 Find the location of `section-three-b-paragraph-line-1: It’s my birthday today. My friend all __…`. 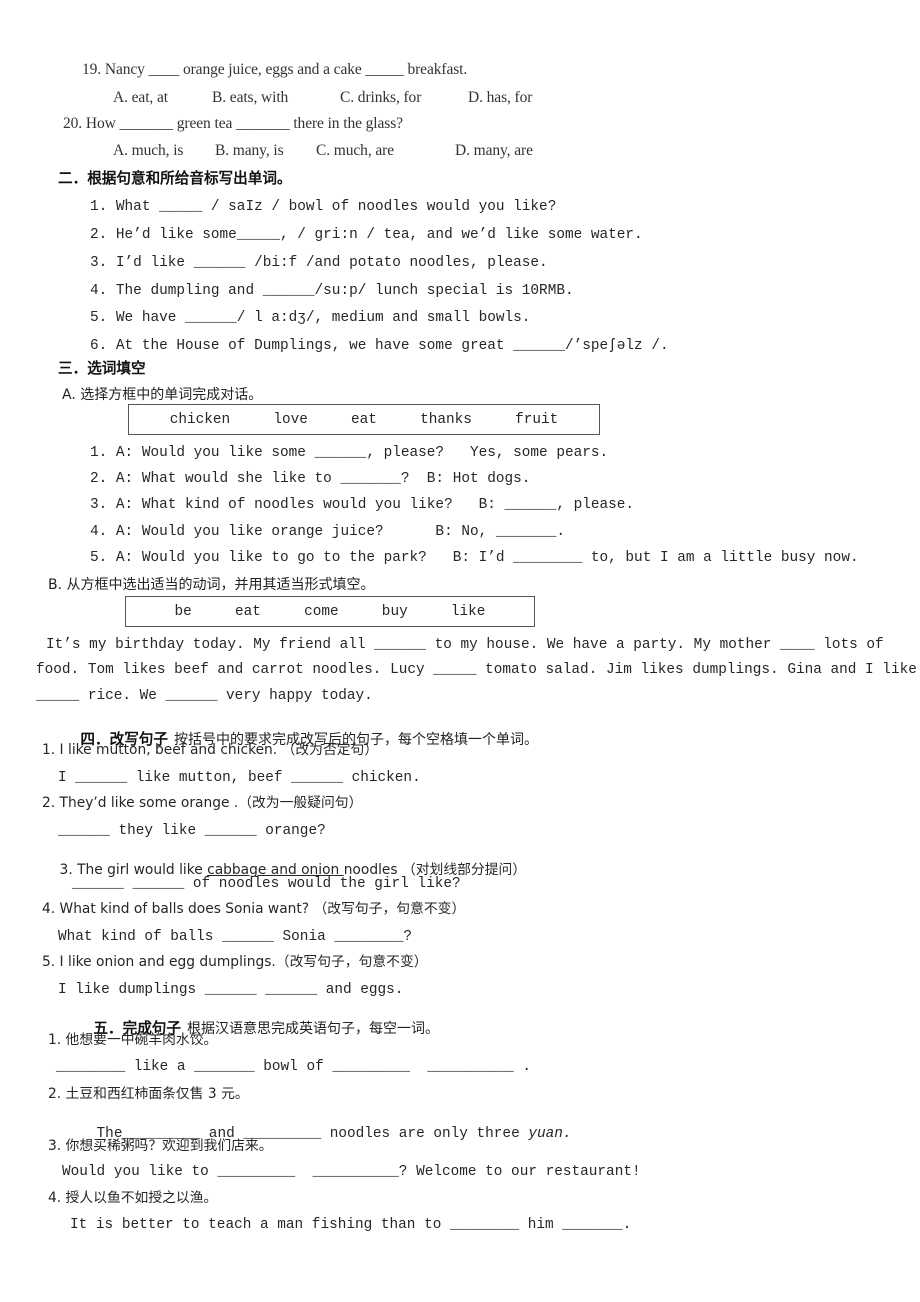

section-three-b-paragraph-line-1: It’s my birthday today. My friend all __… is located at coordinates (465, 645).